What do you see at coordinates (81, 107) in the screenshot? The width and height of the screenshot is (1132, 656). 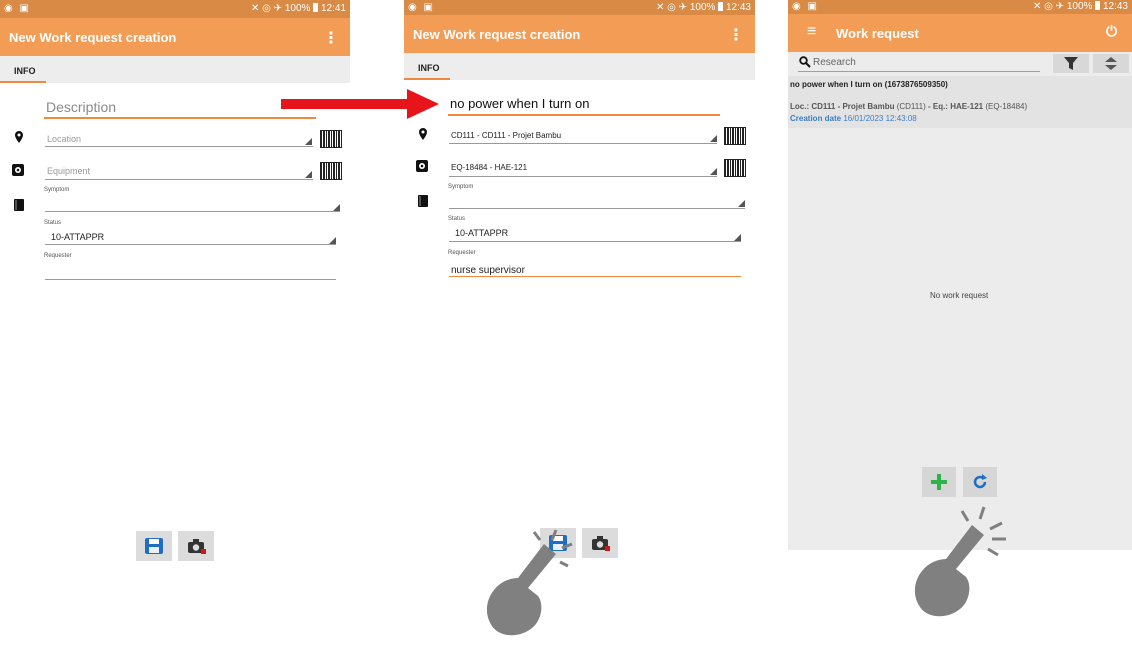 I see `description-input: Description` at bounding box center [81, 107].